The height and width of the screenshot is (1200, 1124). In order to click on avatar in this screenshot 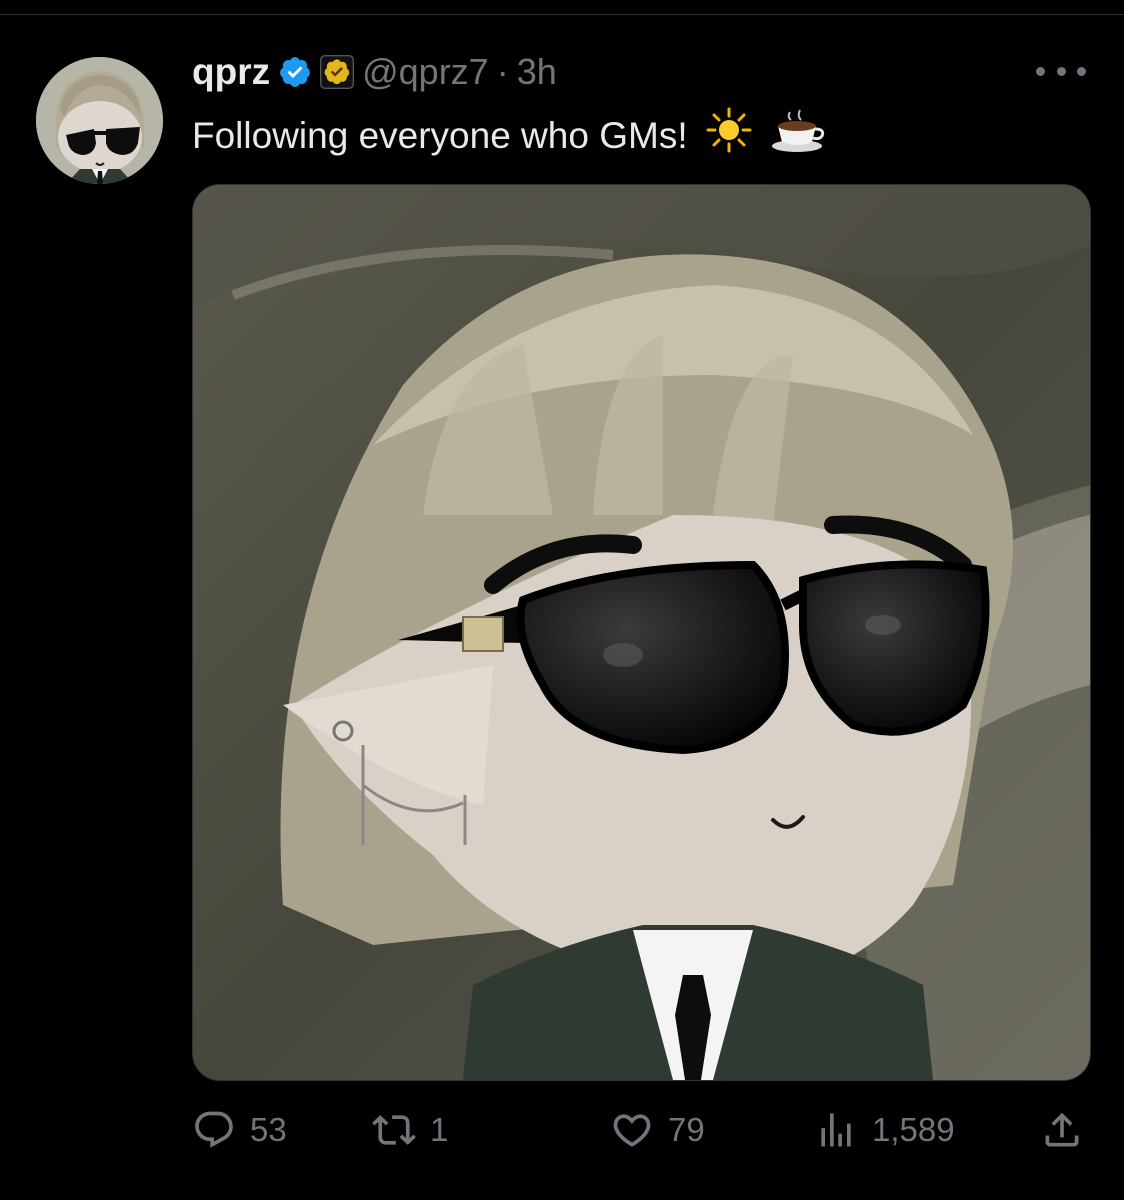, I will do `click(99, 120)`.